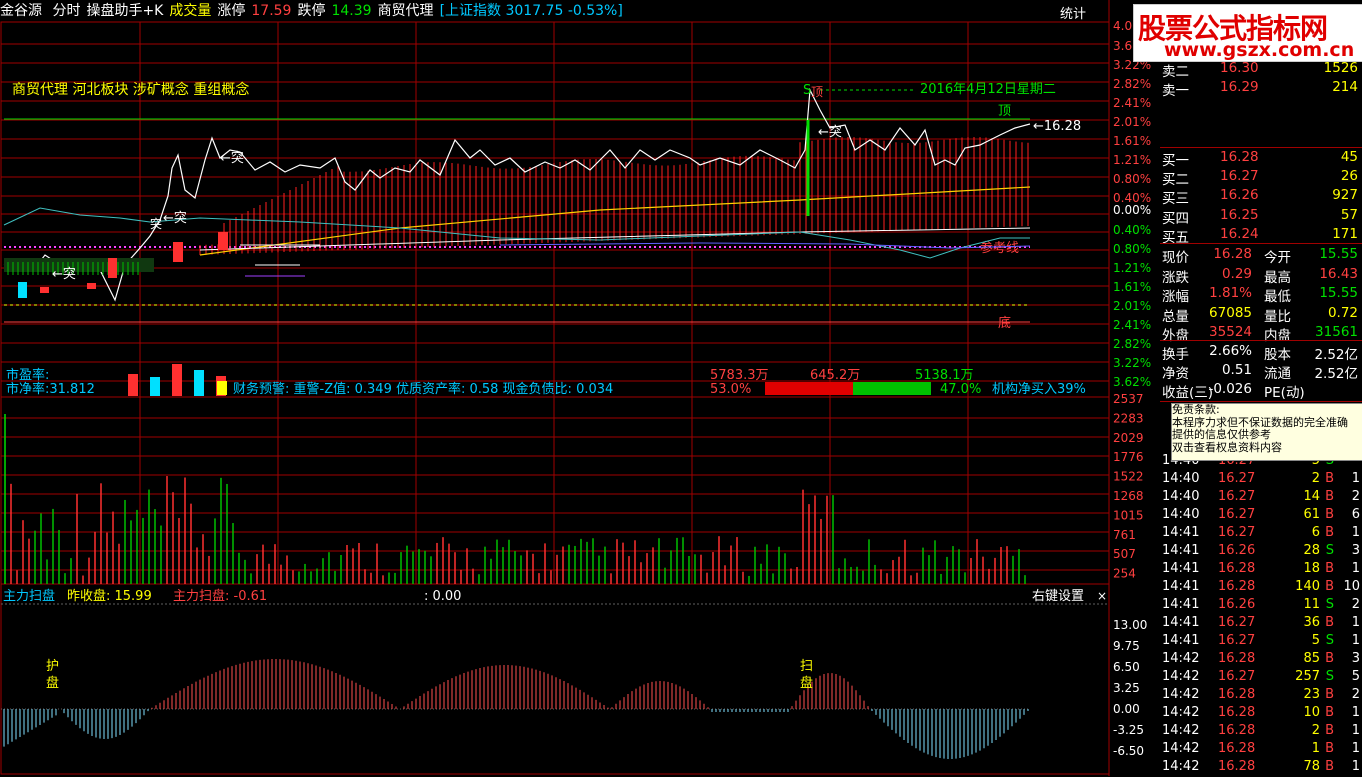 Image resolution: width=1362 pixels, height=777 pixels. Describe the element at coordinates (1128, 457) in the screenshot. I see `volume-axis-label: 1776` at that location.